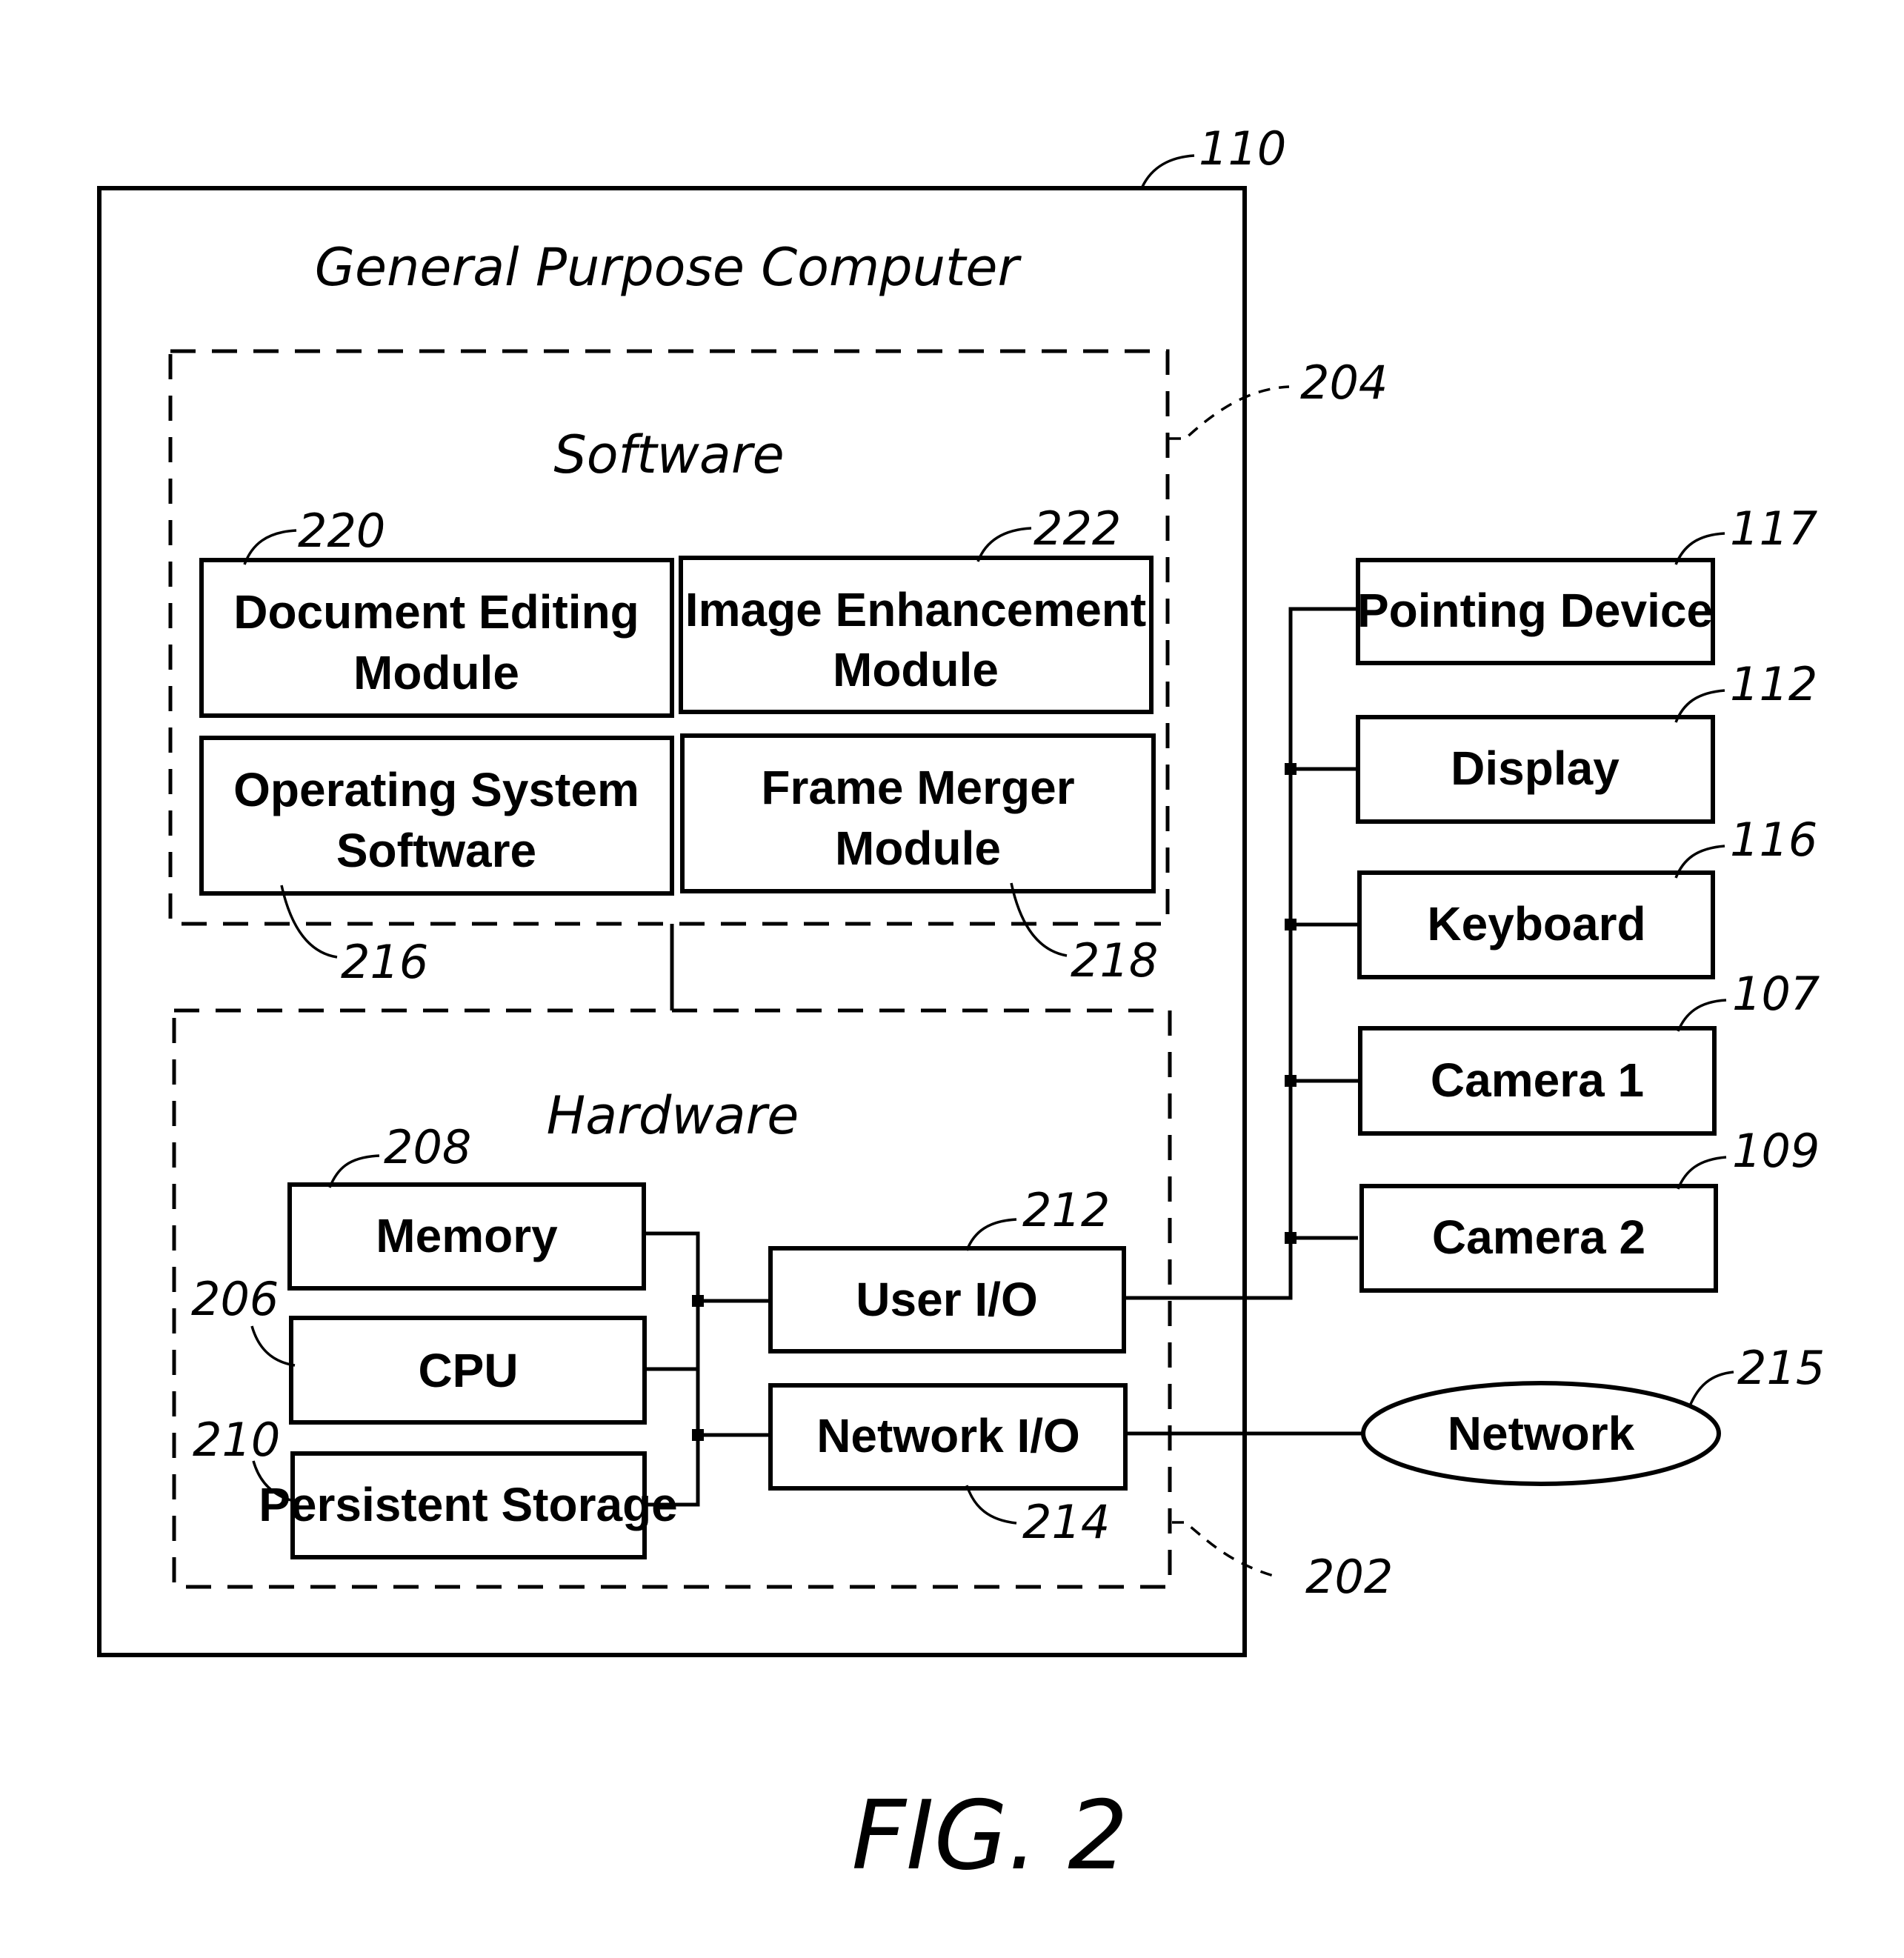  What do you see at coordinates (1711, 1389) in the screenshot?
I see `ref-215-leader` at bounding box center [1711, 1389].